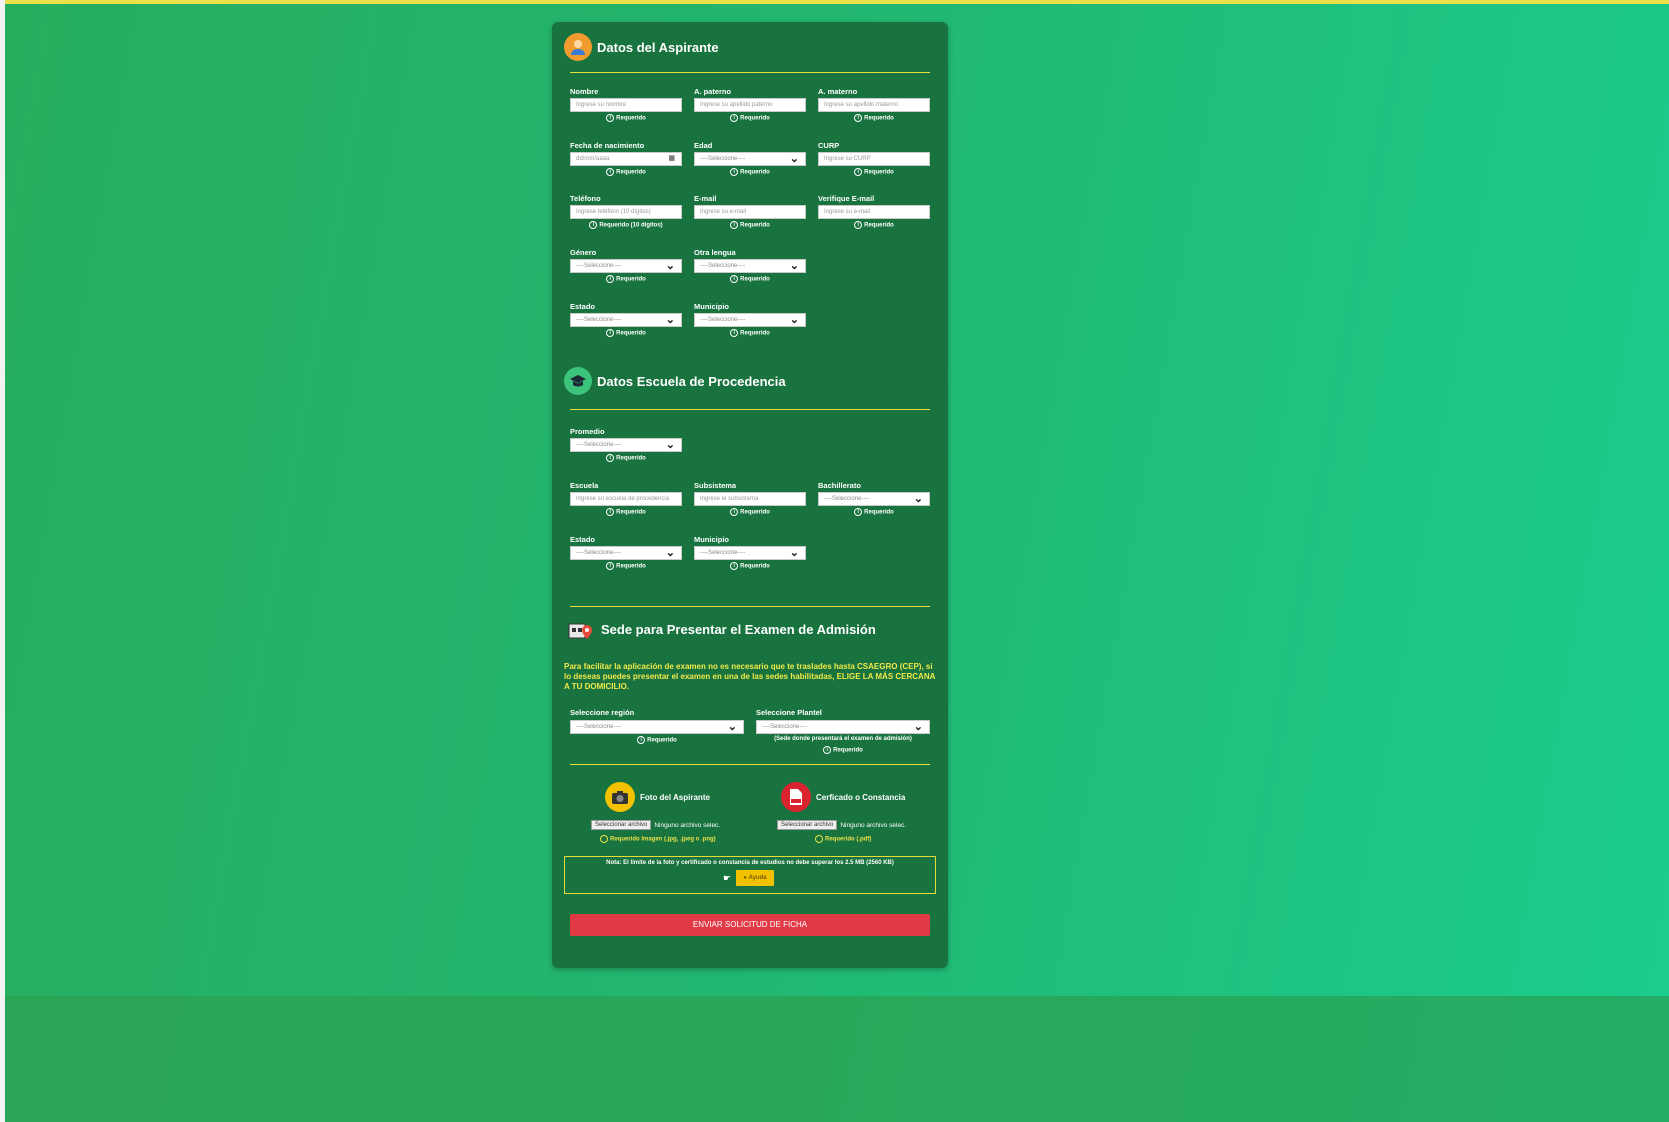 This screenshot has height=1122, width=1669. I want to click on section-escuela-title: Datos Escuela de Procedencia, so click(691, 381).